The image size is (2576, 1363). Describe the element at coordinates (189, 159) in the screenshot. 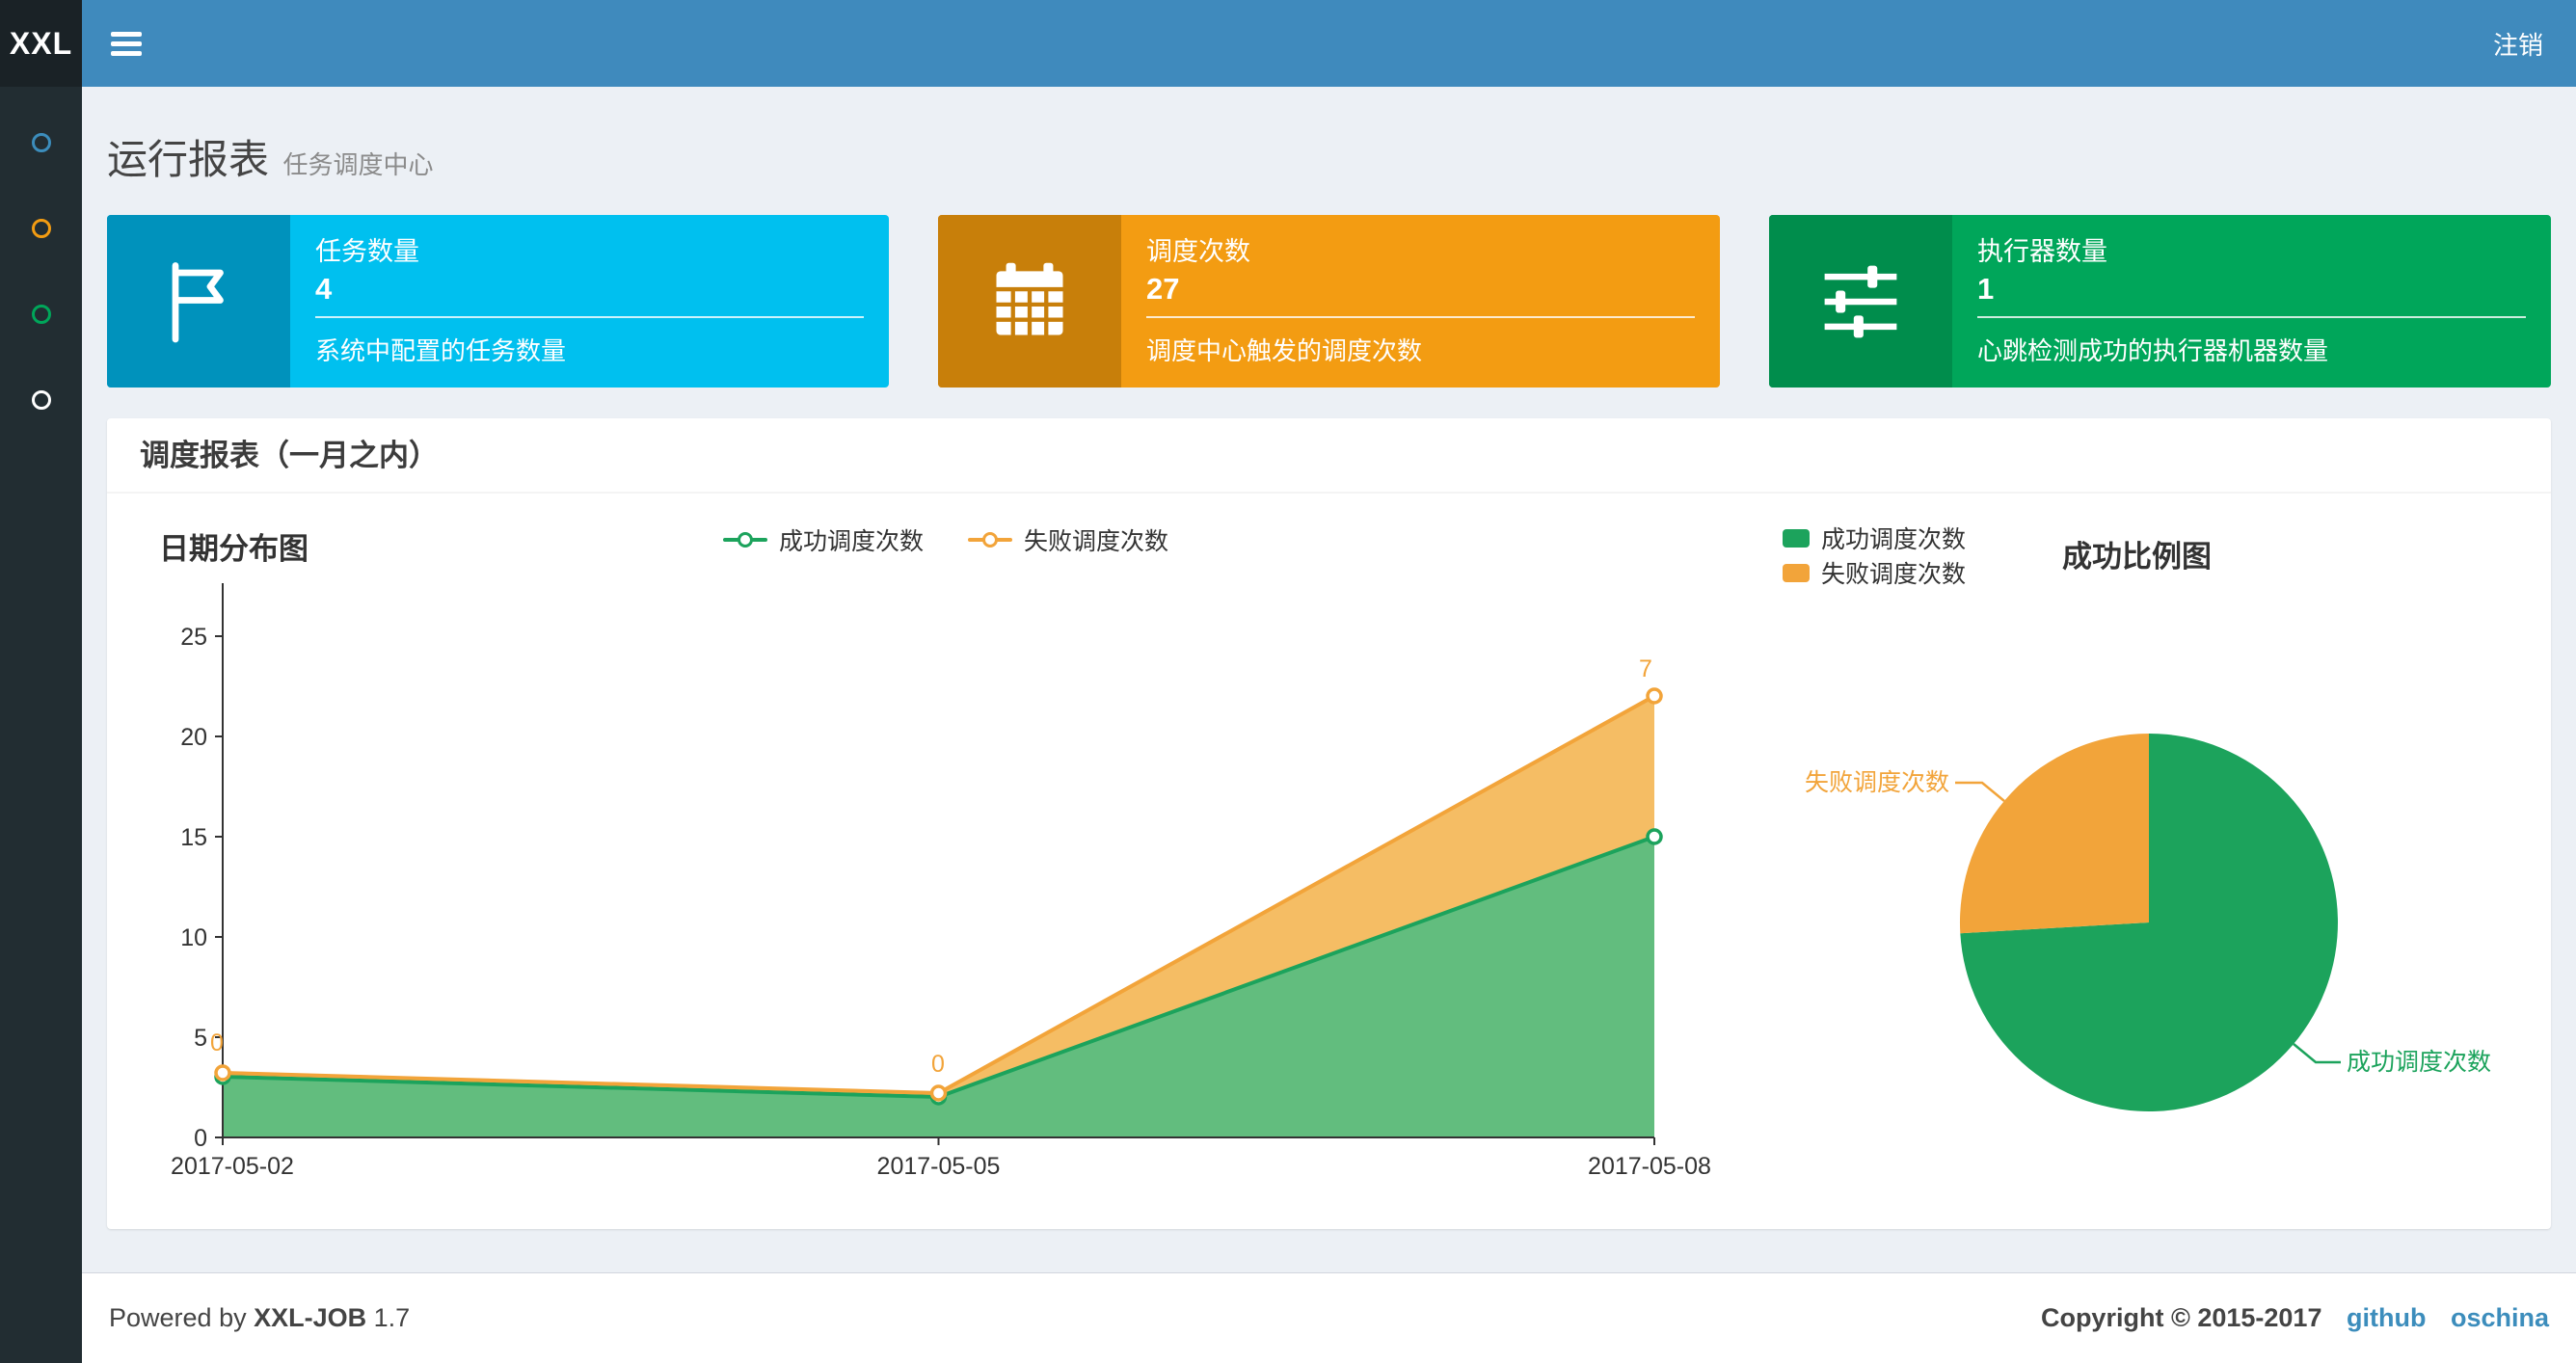

I see `page-title: 运行报表` at that location.